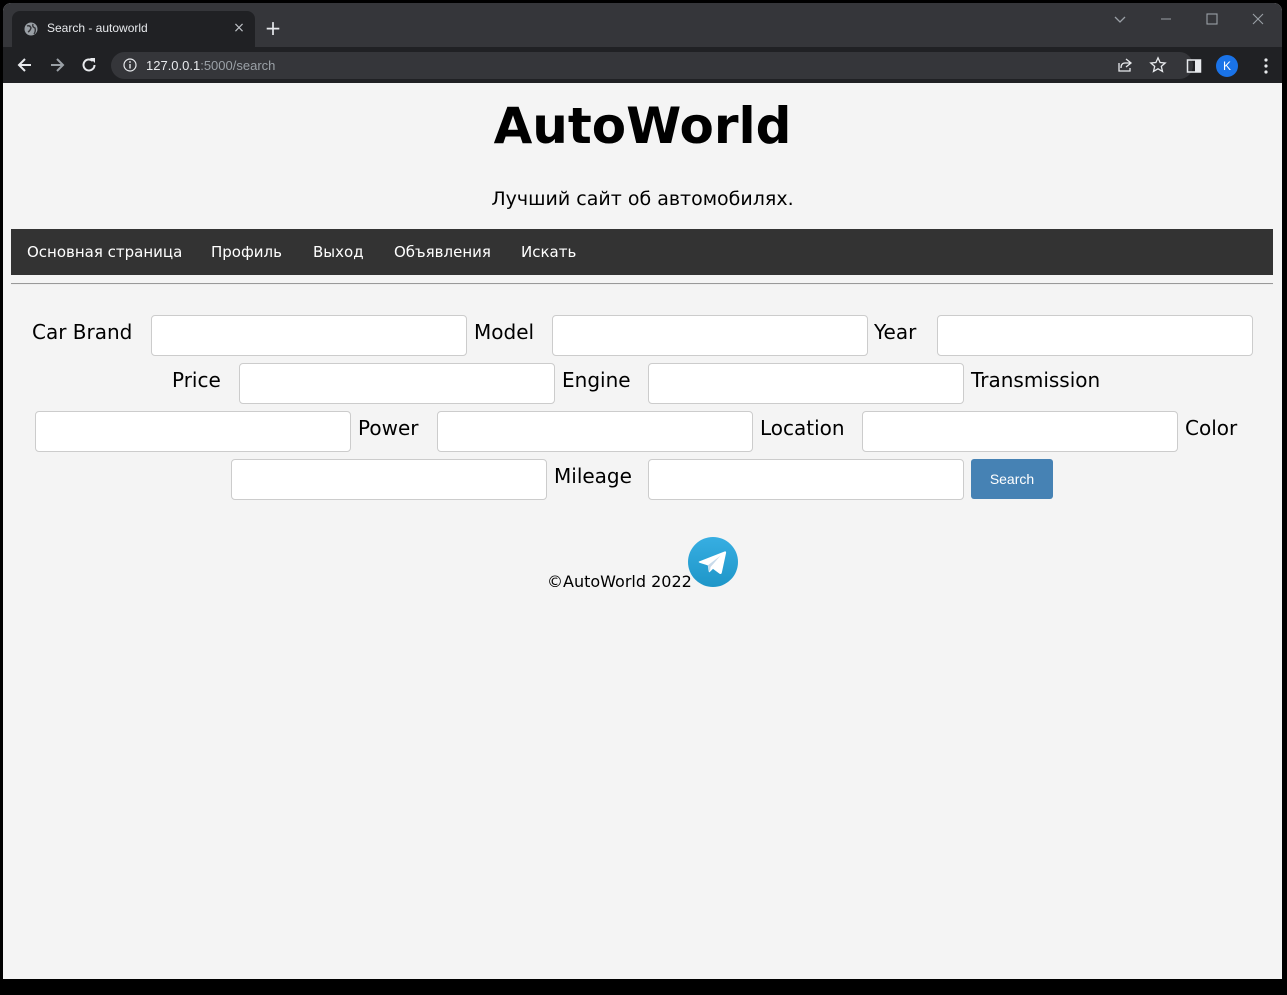 This screenshot has height=995, width=1287. I want to click on minimize-icon, so click(1166, 19).